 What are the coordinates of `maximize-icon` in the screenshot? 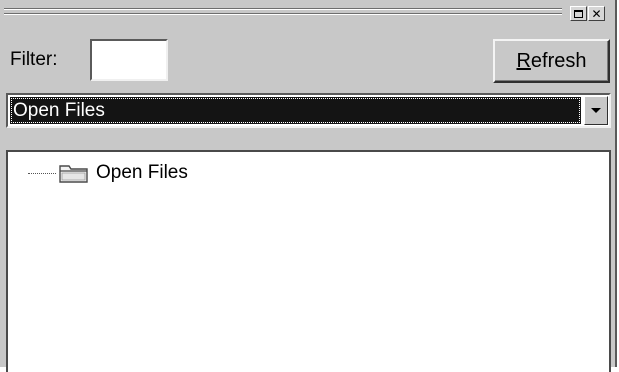 It's located at (578, 13).